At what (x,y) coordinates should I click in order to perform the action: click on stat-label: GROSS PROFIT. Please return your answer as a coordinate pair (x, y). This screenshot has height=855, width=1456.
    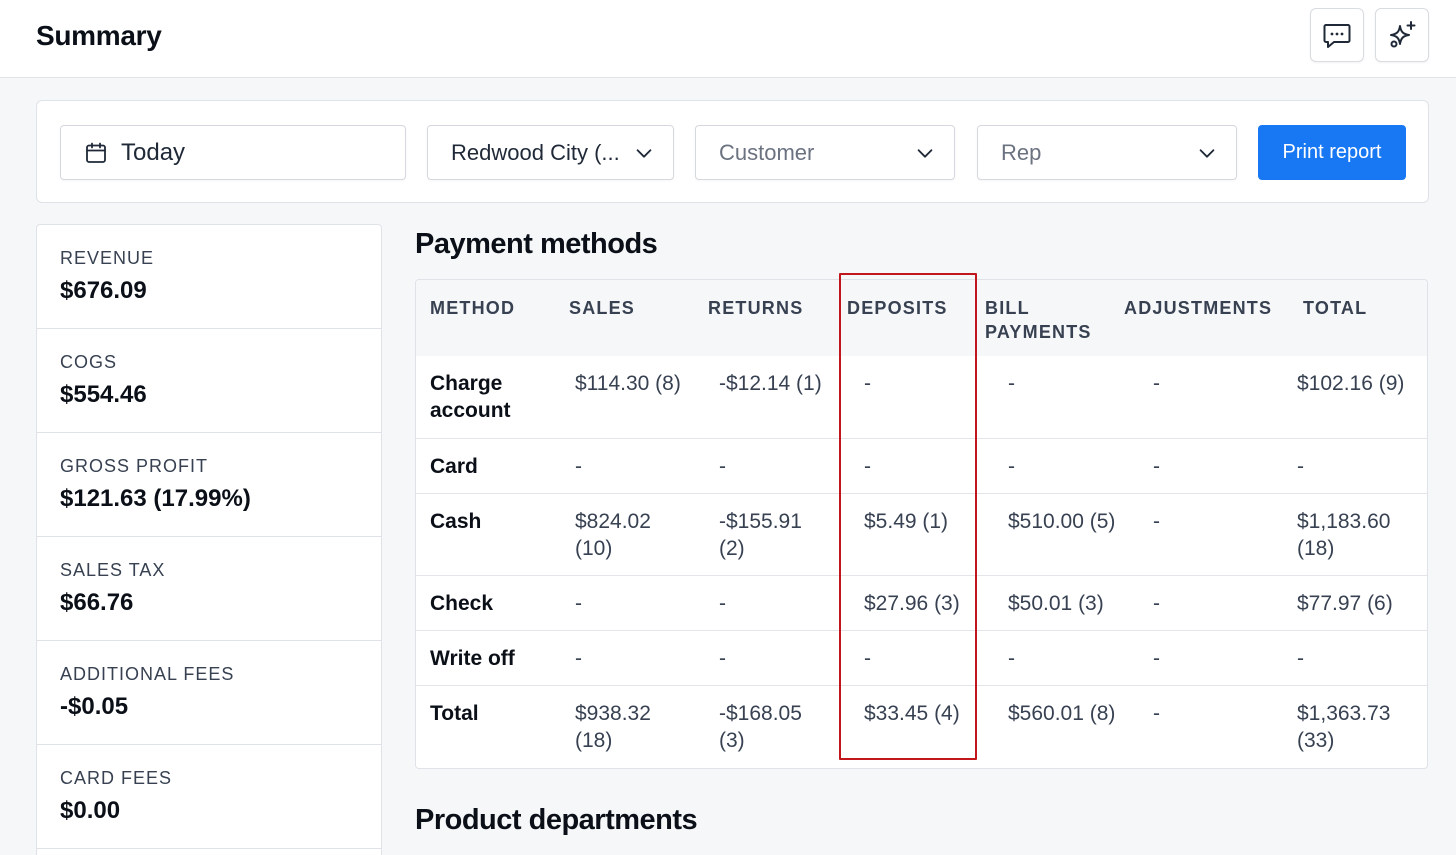
    Looking at the image, I should click on (134, 466).